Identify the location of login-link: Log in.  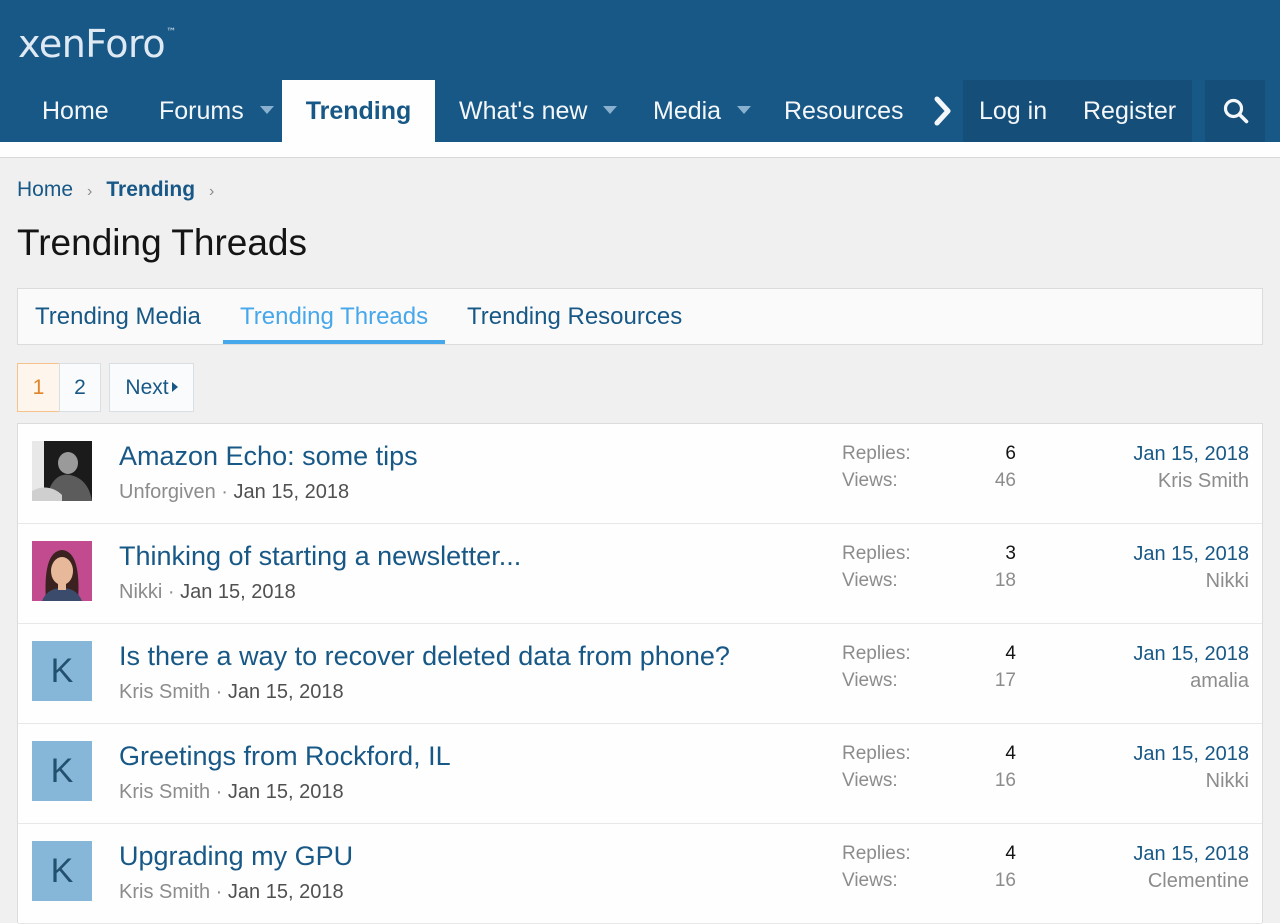
(1013, 111).